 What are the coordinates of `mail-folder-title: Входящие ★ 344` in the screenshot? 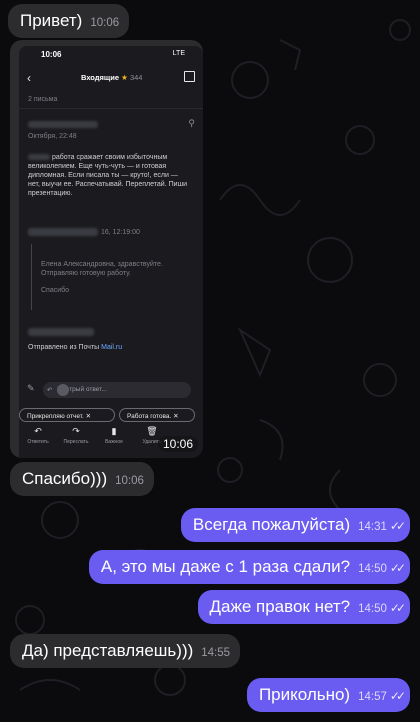 It's located at (111, 77).